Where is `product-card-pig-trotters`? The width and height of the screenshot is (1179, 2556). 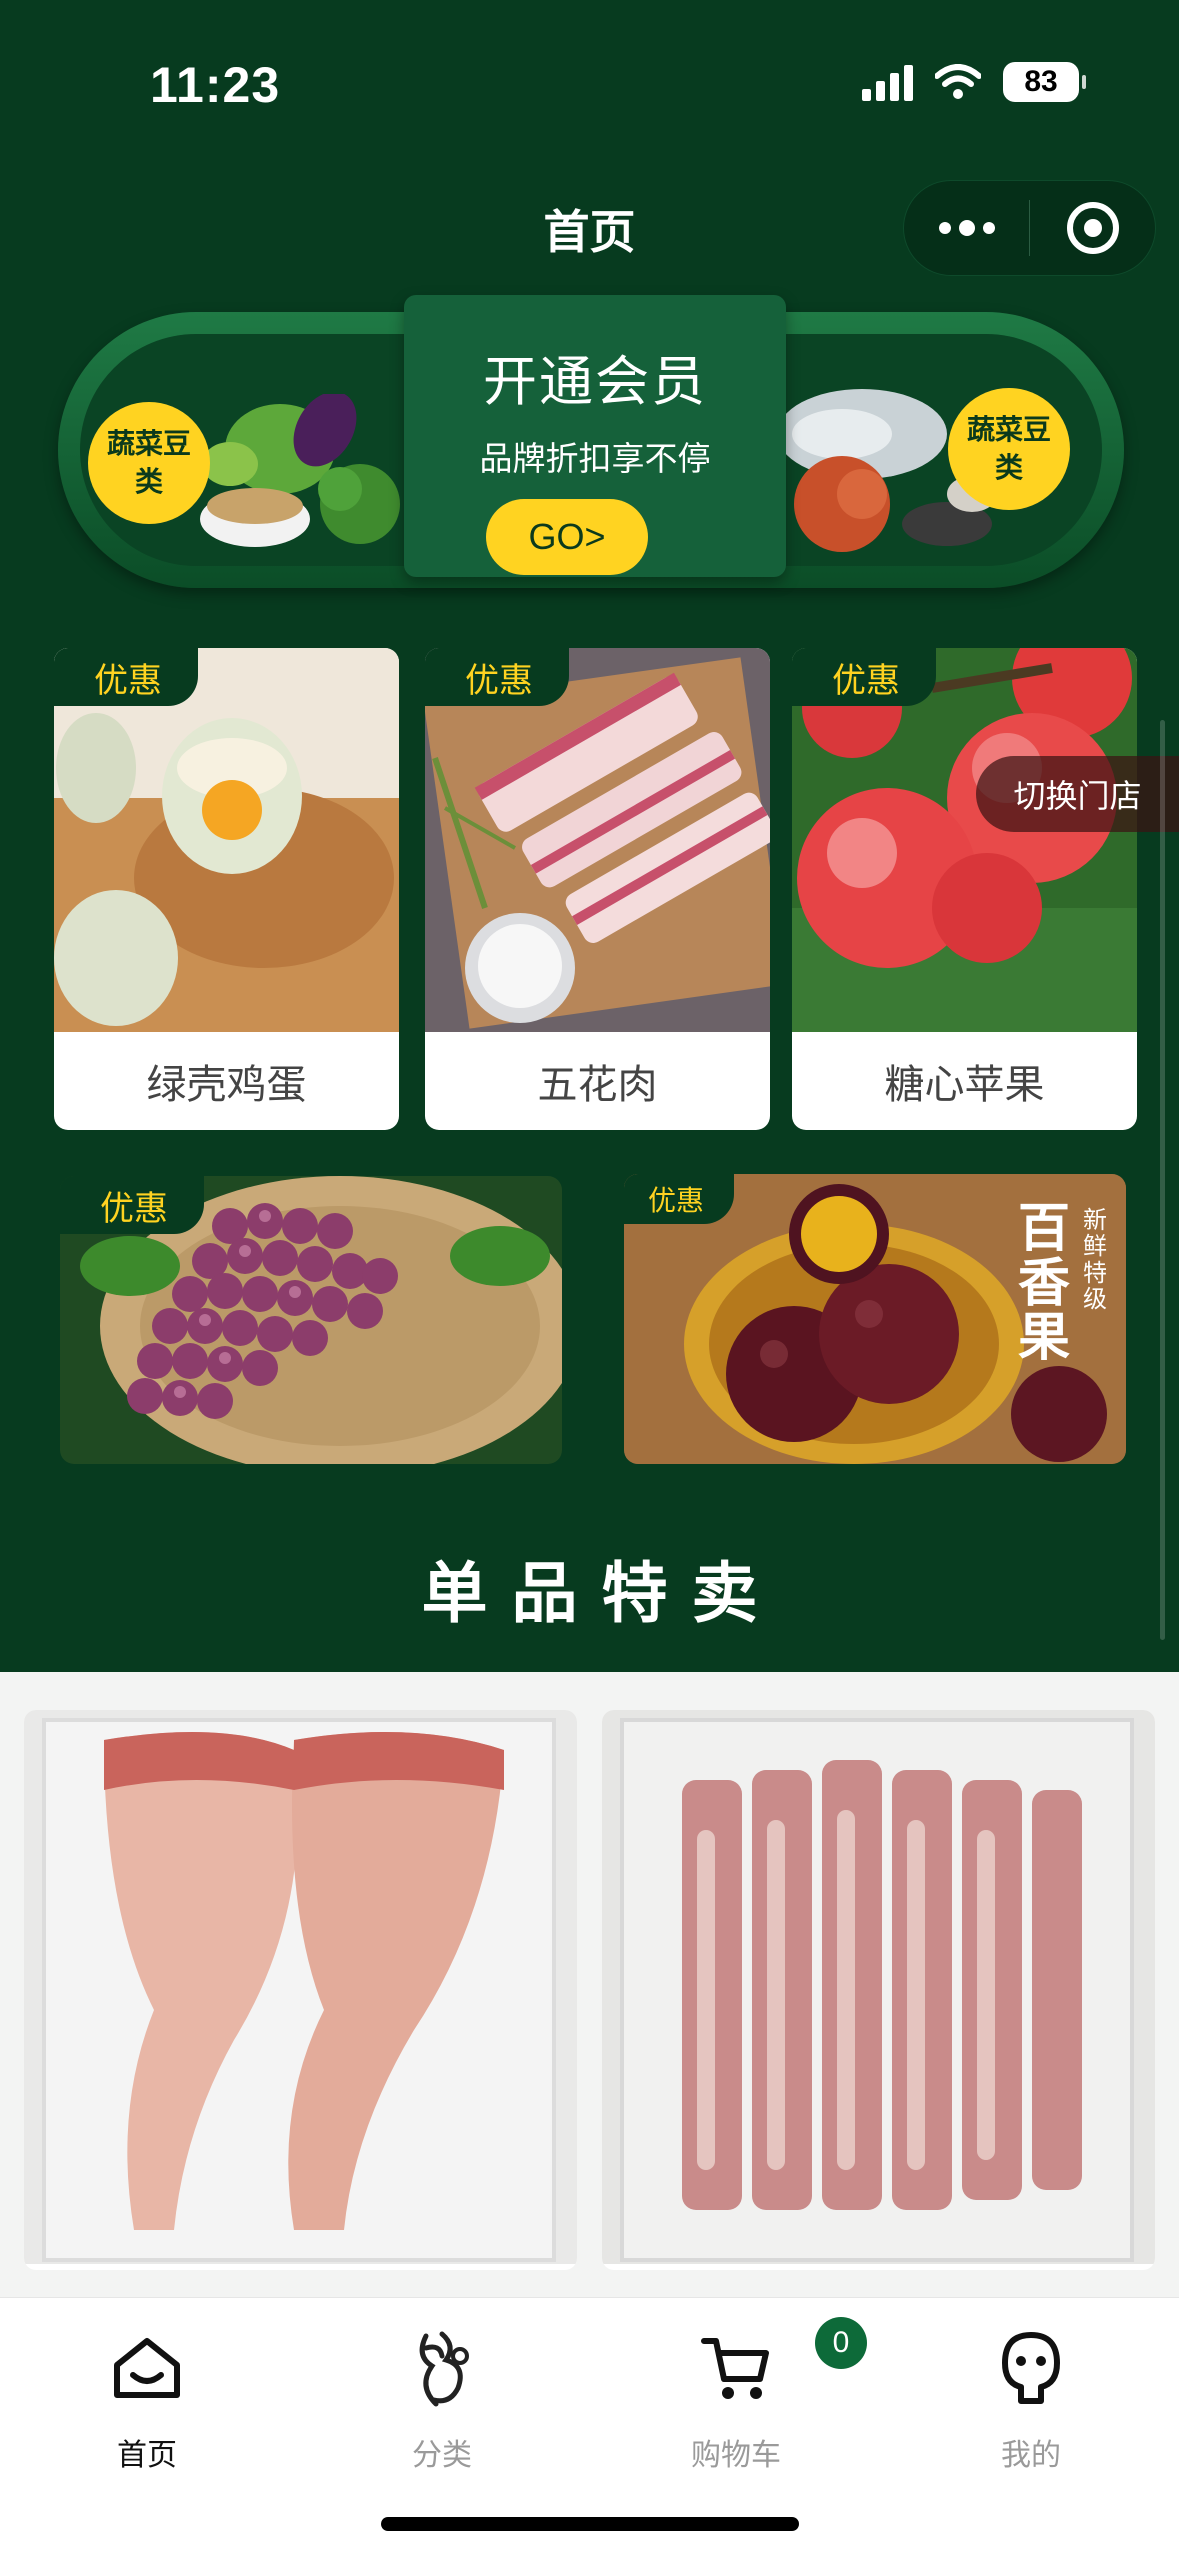
product-card-pig-trotters is located at coordinates (300, 1990).